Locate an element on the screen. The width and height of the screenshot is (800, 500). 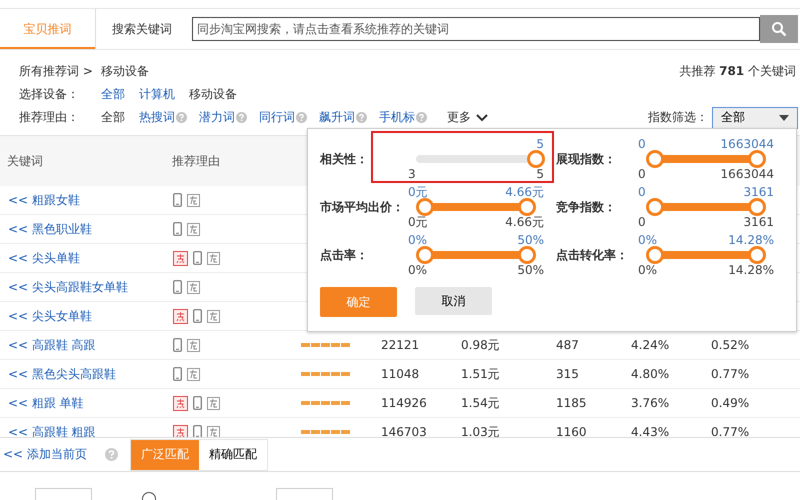
table-cell-text: 487 is located at coordinates (568, 345).